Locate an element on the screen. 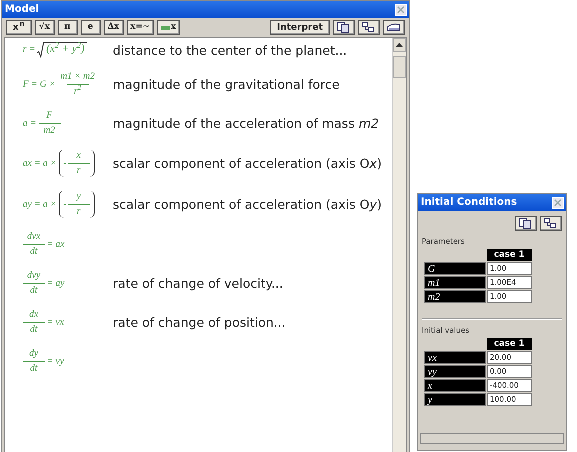  radical-sign is located at coordinates (40, 50).